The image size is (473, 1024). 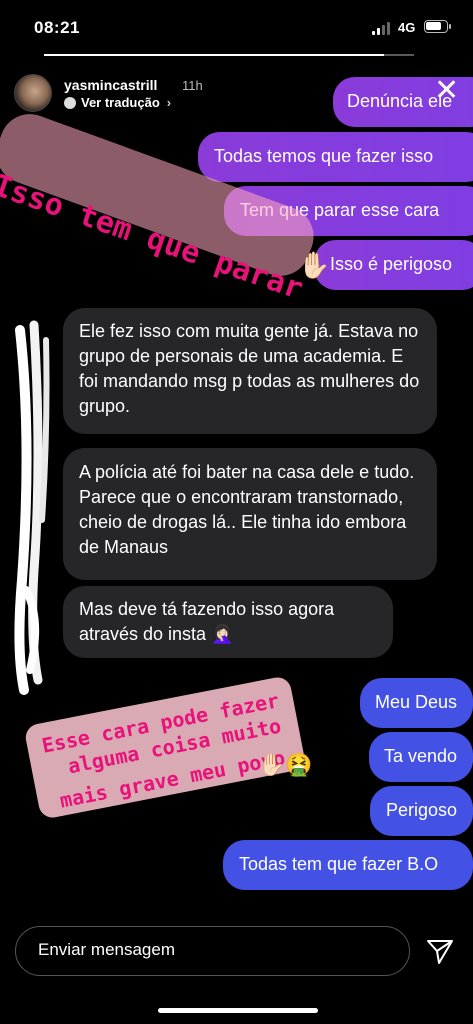 What do you see at coordinates (110, 85) in the screenshot?
I see `username: yasmincastrill` at bounding box center [110, 85].